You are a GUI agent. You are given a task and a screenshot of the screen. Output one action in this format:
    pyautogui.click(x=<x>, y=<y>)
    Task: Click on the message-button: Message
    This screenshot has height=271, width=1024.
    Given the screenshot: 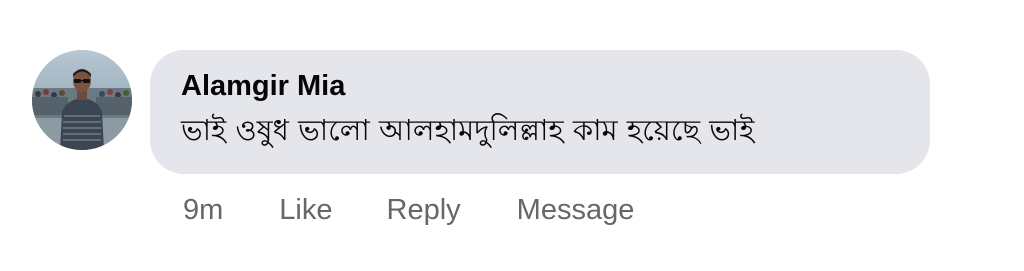 What is the action you would take?
    pyautogui.click(x=576, y=210)
    